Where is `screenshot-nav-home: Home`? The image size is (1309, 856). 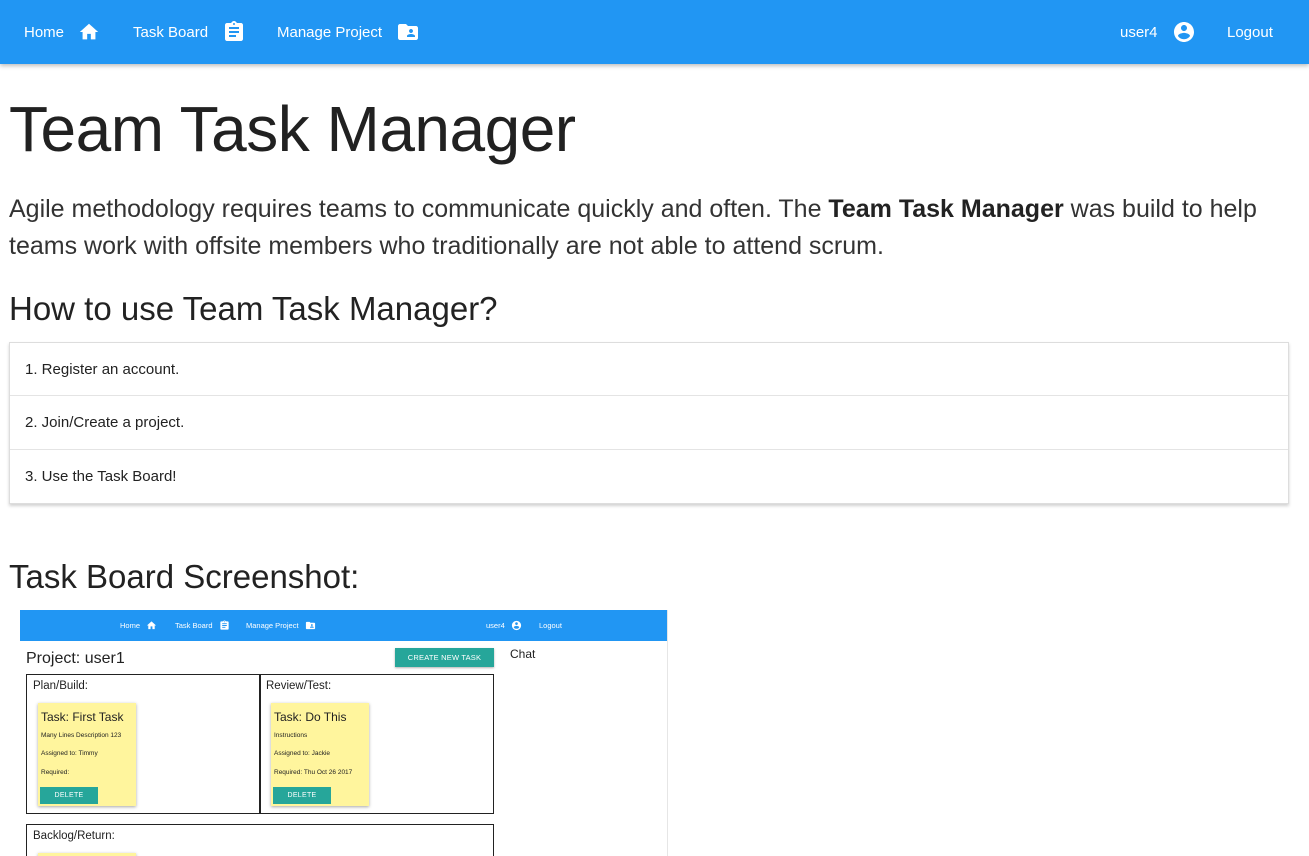 screenshot-nav-home: Home is located at coordinates (138, 625).